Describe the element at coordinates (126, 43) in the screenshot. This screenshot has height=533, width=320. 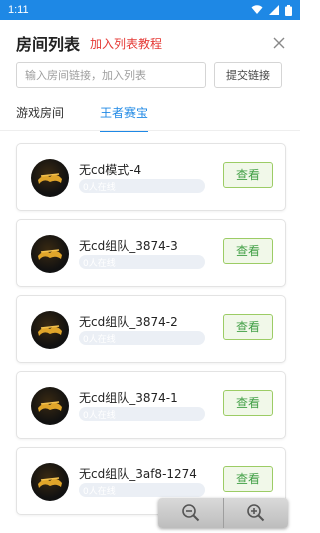
I see `tutorial-link: 加入列表教程` at that location.